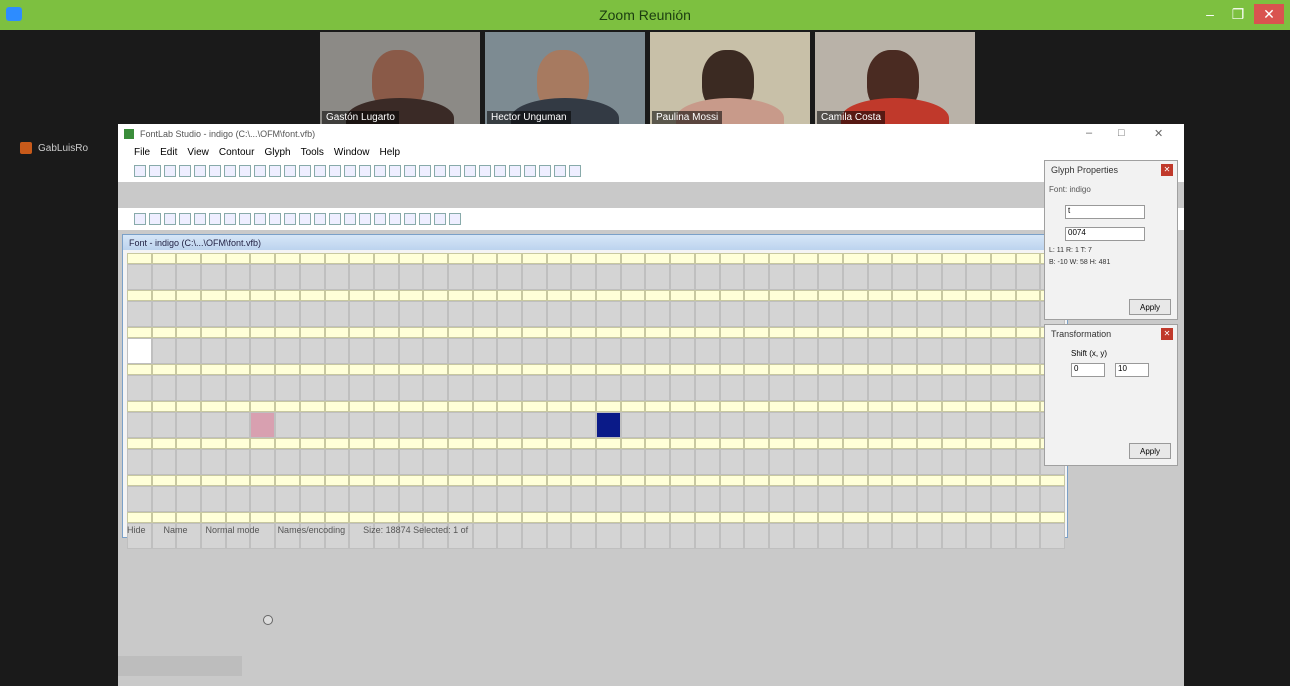  Describe the element at coordinates (565, 79) in the screenshot. I see `participant-tile: Hector Unguman` at that location.